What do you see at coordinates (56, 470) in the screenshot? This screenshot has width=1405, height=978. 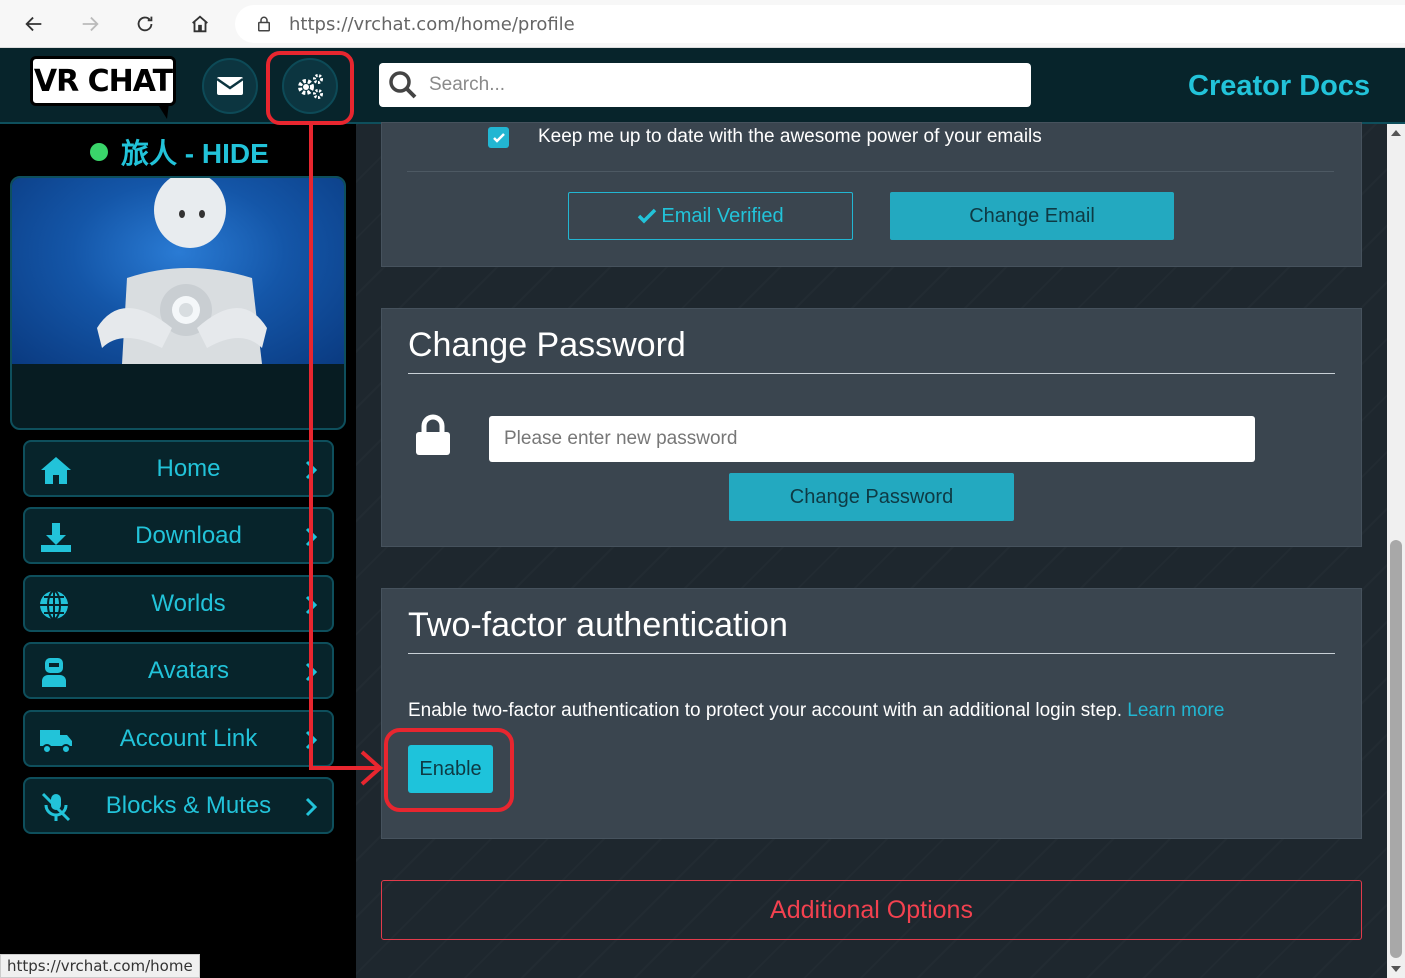 I see `home-icon` at bounding box center [56, 470].